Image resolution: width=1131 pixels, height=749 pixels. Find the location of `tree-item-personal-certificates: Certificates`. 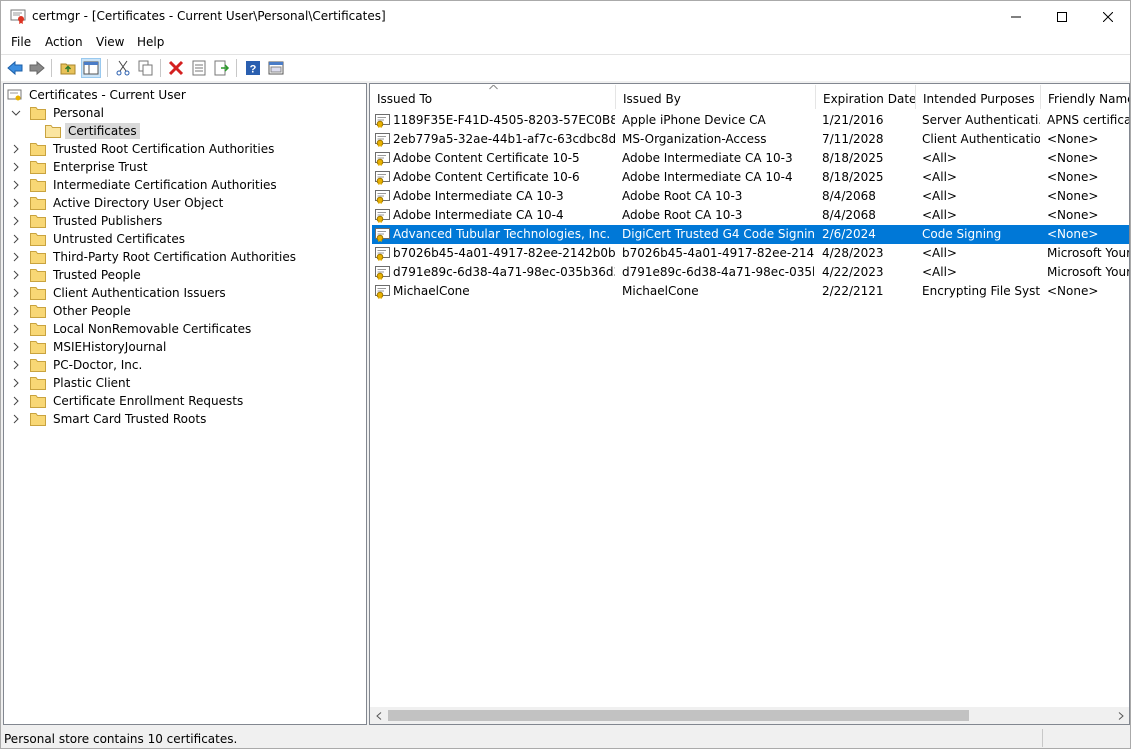

tree-item-personal-certificates: Certificates is located at coordinates (92, 131).